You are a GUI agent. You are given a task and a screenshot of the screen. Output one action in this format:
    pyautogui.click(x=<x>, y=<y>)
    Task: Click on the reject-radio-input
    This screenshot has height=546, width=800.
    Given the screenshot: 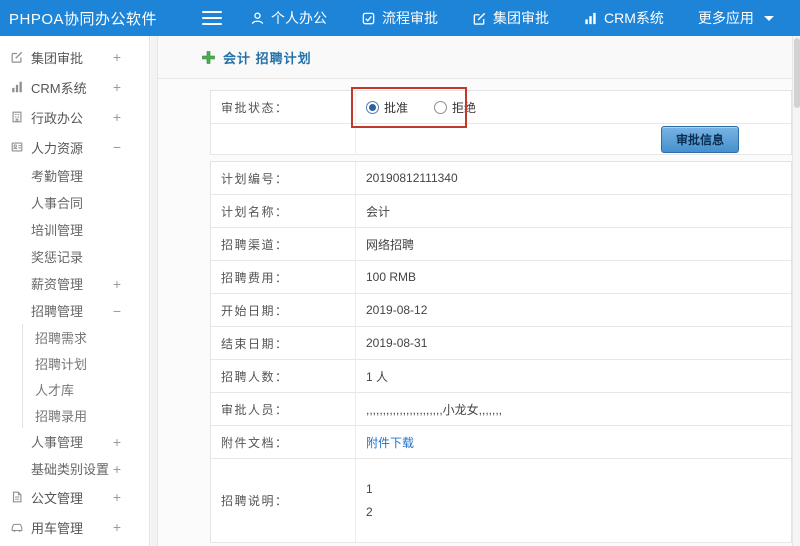 What is the action you would take?
    pyautogui.click(x=441, y=107)
    